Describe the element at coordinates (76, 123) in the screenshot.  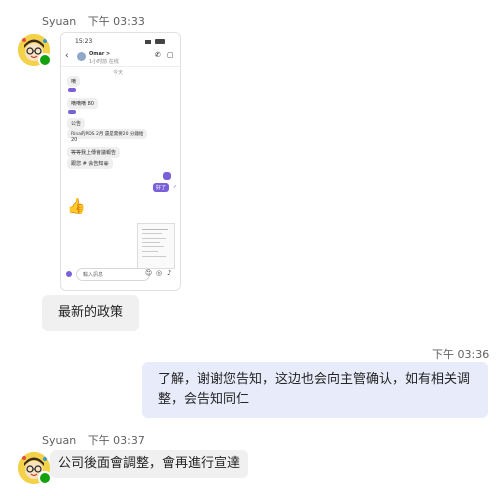
I see `phone-message-line: 公告` at that location.